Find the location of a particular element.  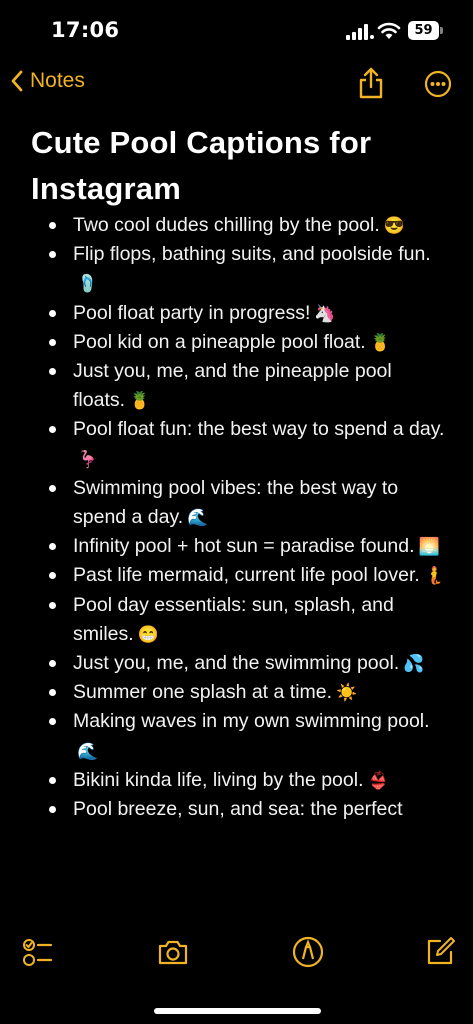

list-item-text: Pool breeze, sun, and sea: the perfect is located at coordinates (238, 809).